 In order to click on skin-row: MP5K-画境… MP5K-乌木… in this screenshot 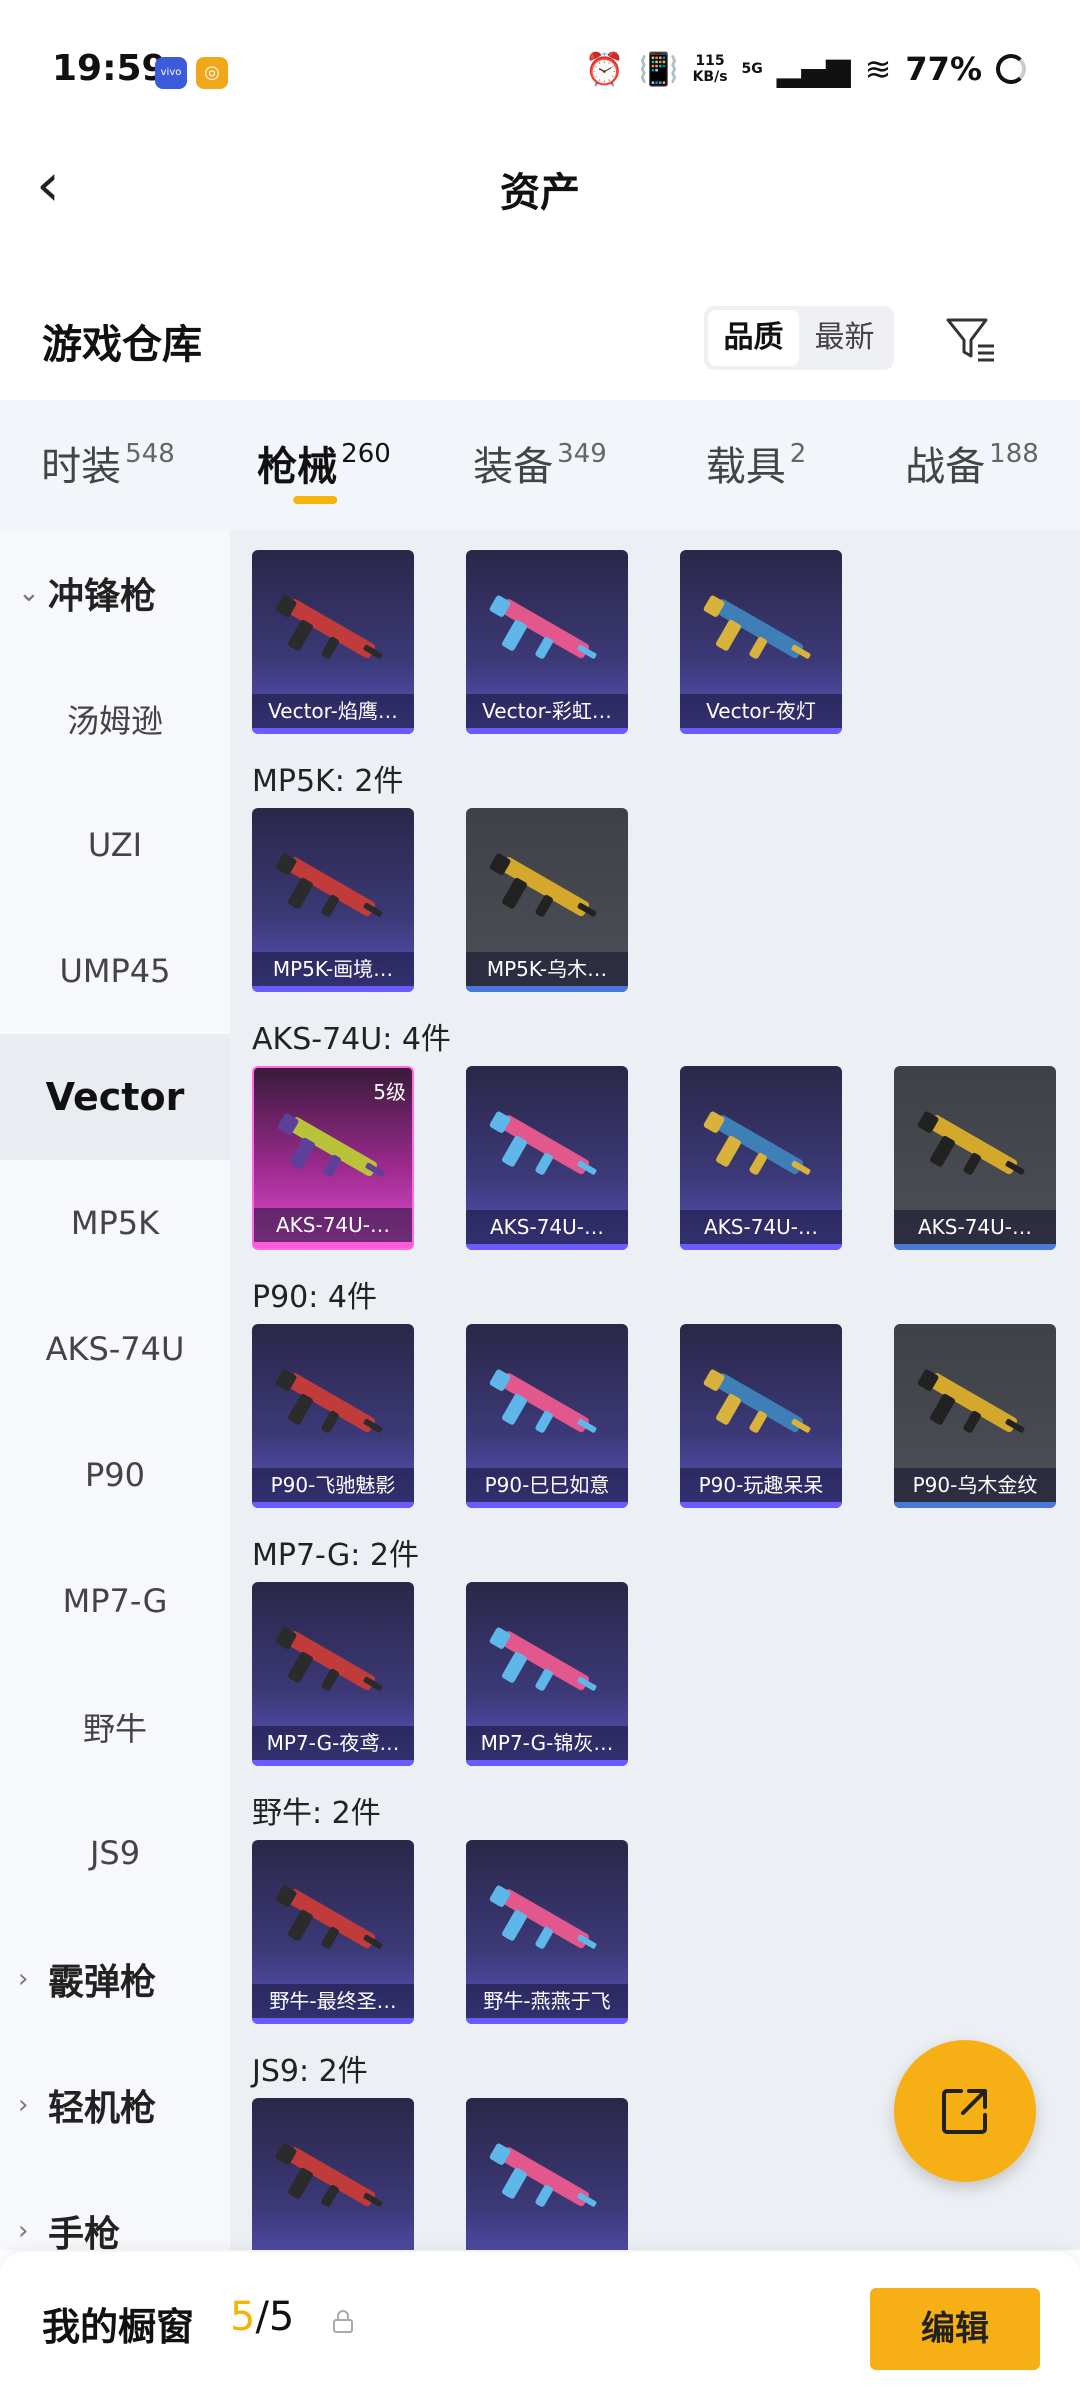, I will do `click(440, 900)`.